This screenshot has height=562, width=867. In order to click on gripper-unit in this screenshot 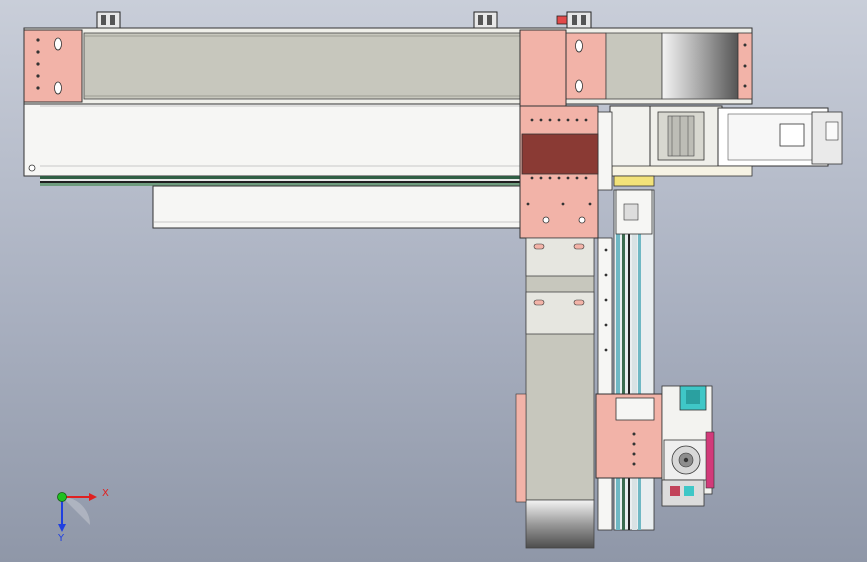, I will do `click(688, 446)`.